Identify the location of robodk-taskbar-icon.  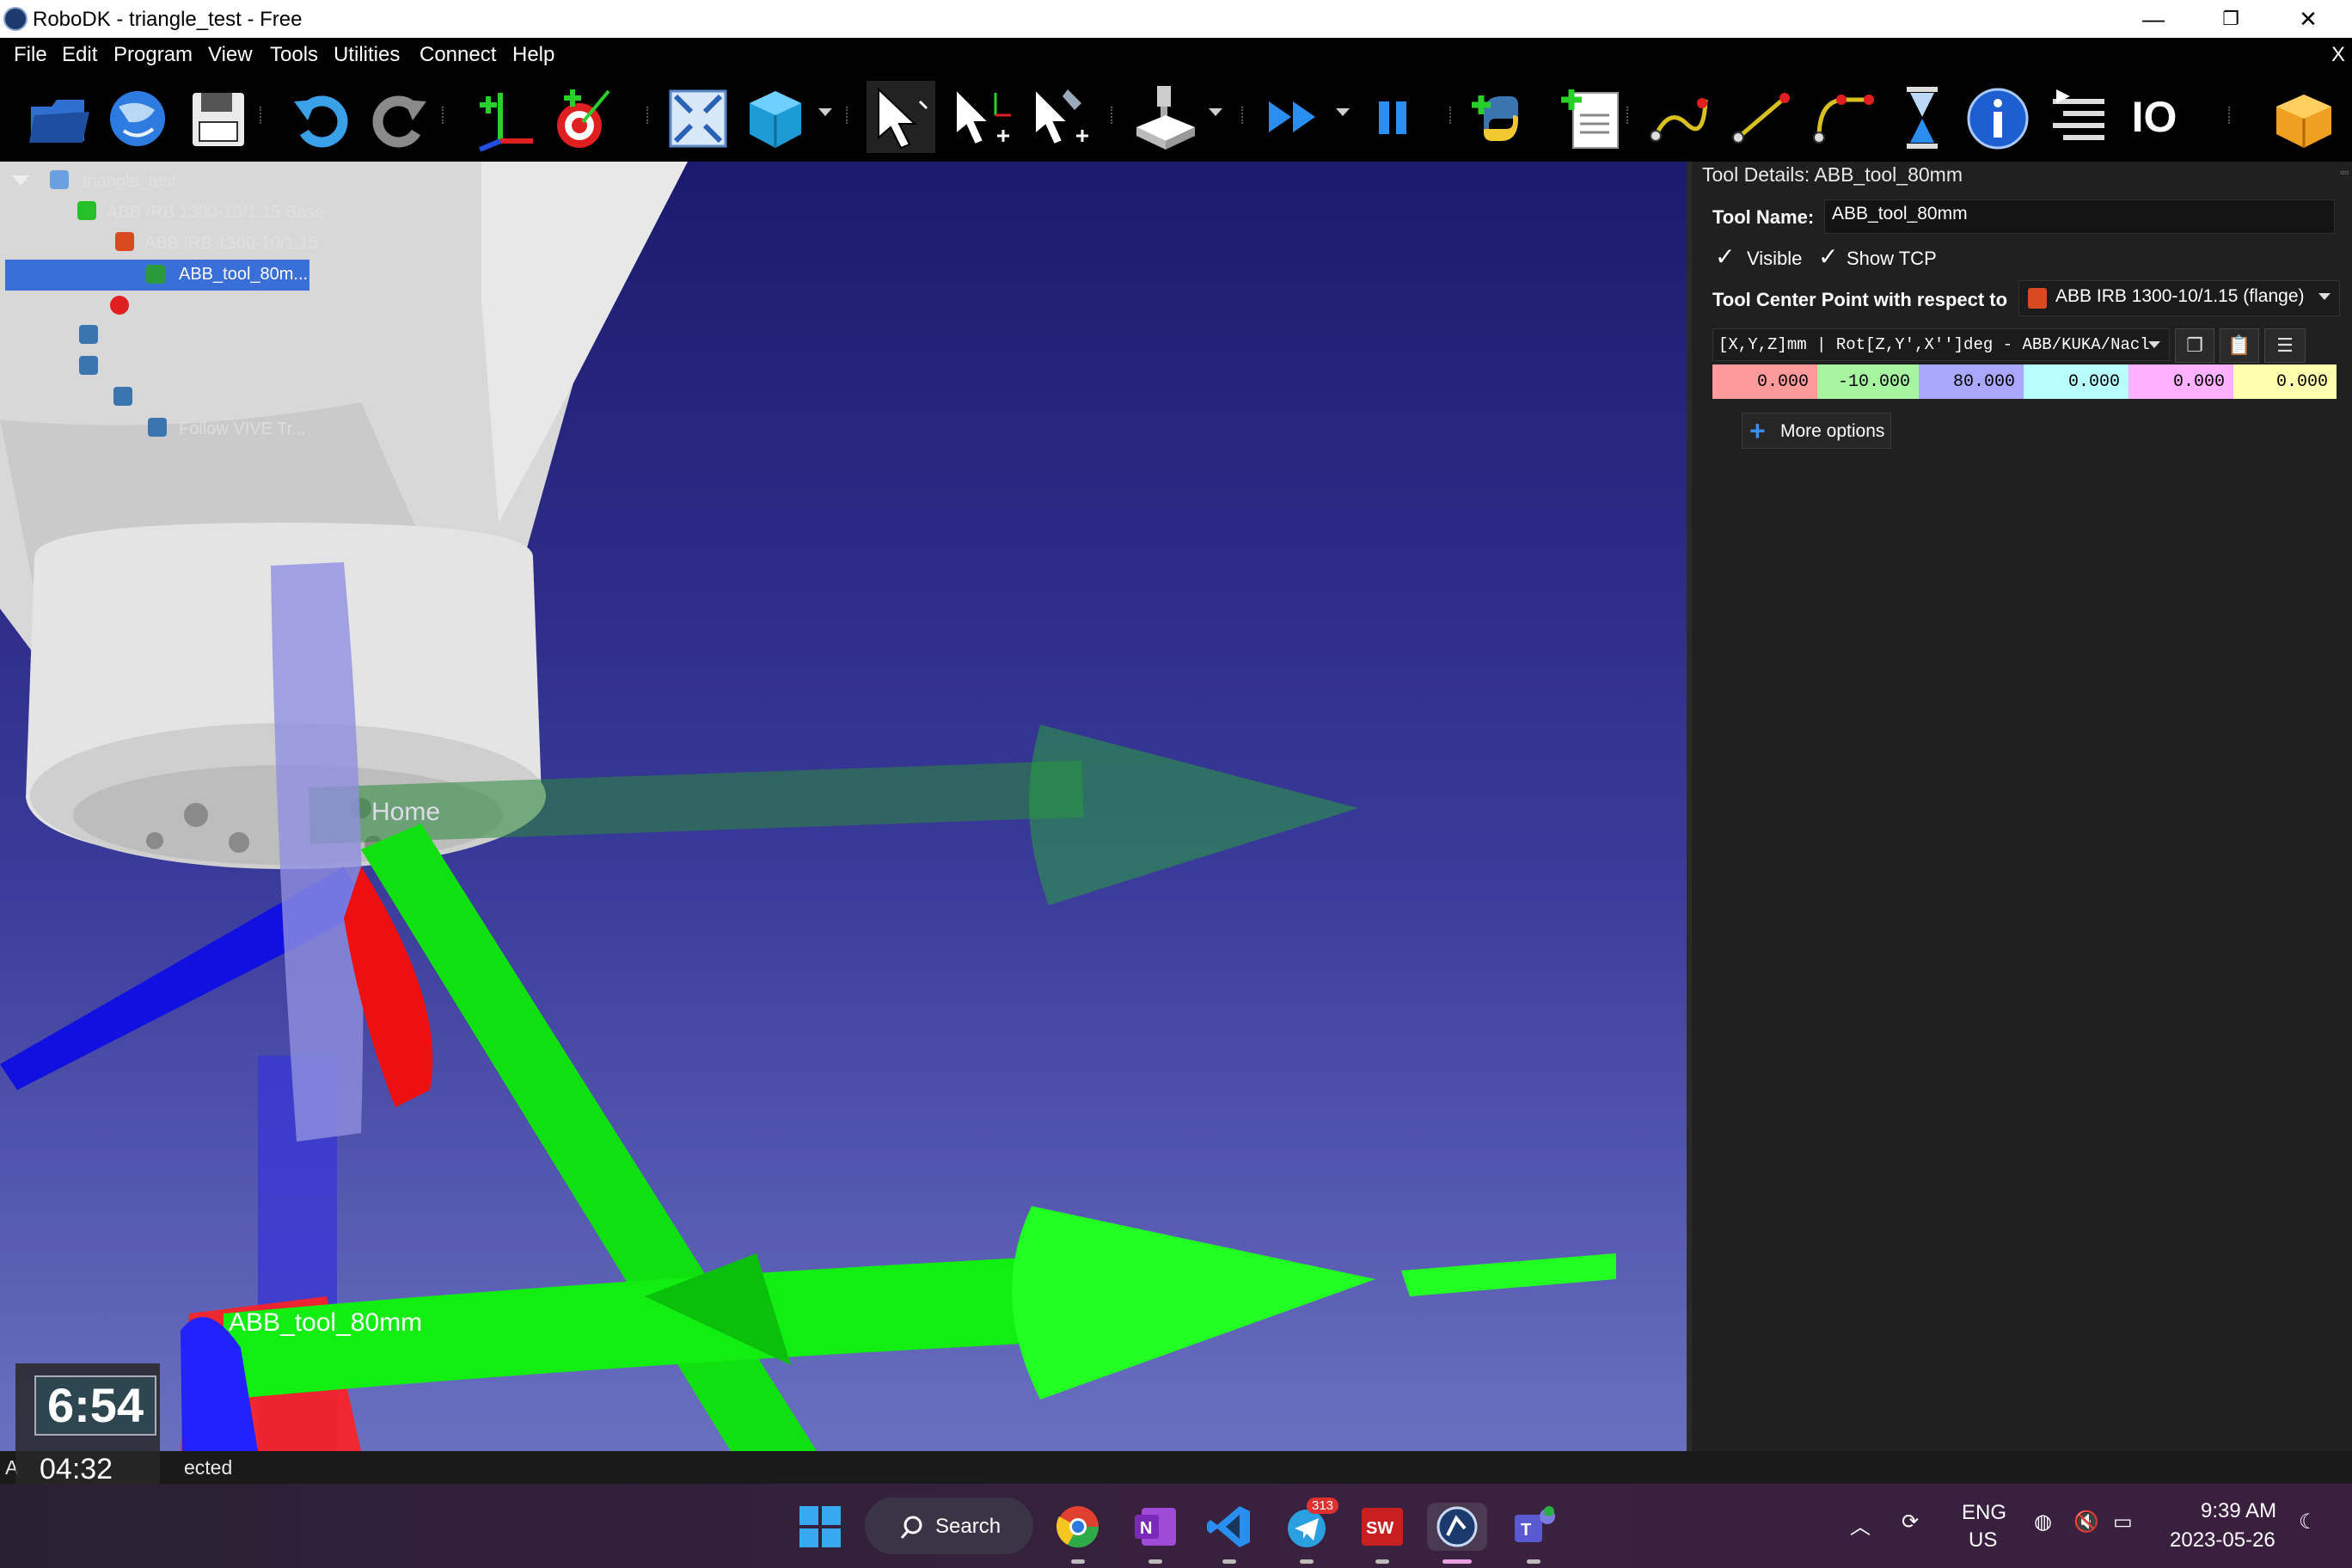
(1457, 1527).